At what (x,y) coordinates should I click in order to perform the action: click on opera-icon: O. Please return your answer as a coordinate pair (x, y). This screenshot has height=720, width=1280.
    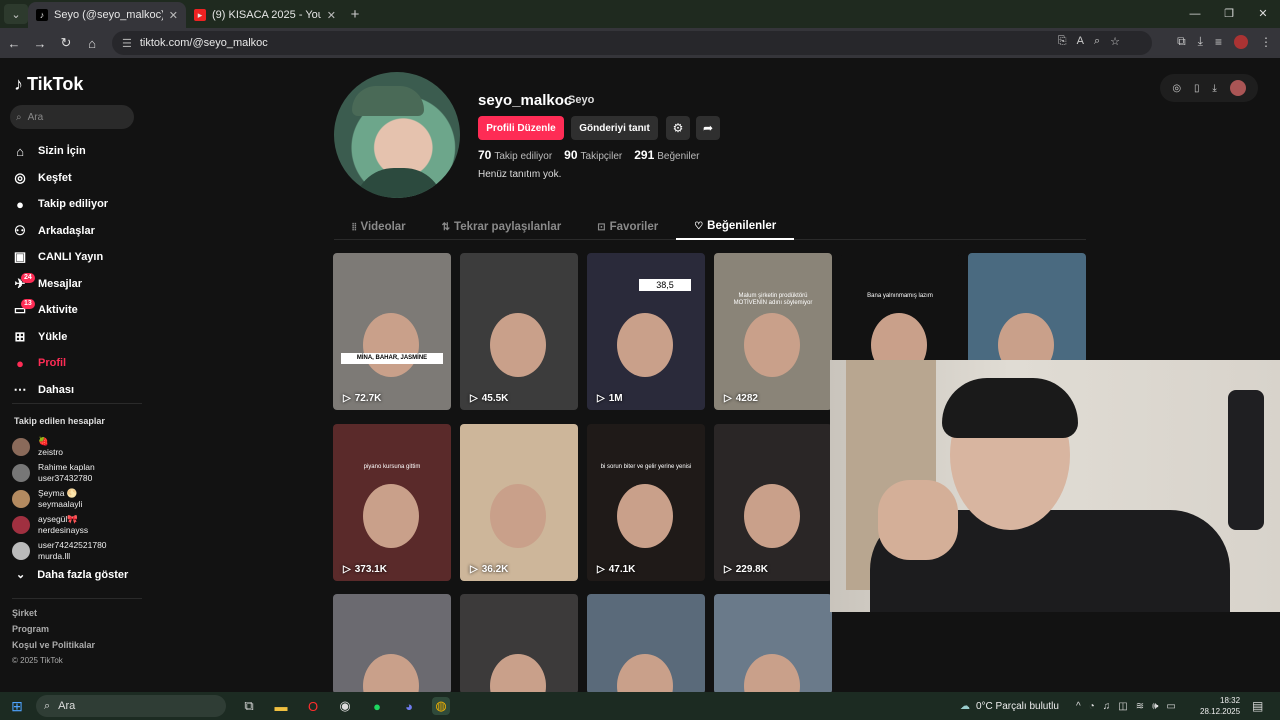
    Looking at the image, I should click on (313, 706).